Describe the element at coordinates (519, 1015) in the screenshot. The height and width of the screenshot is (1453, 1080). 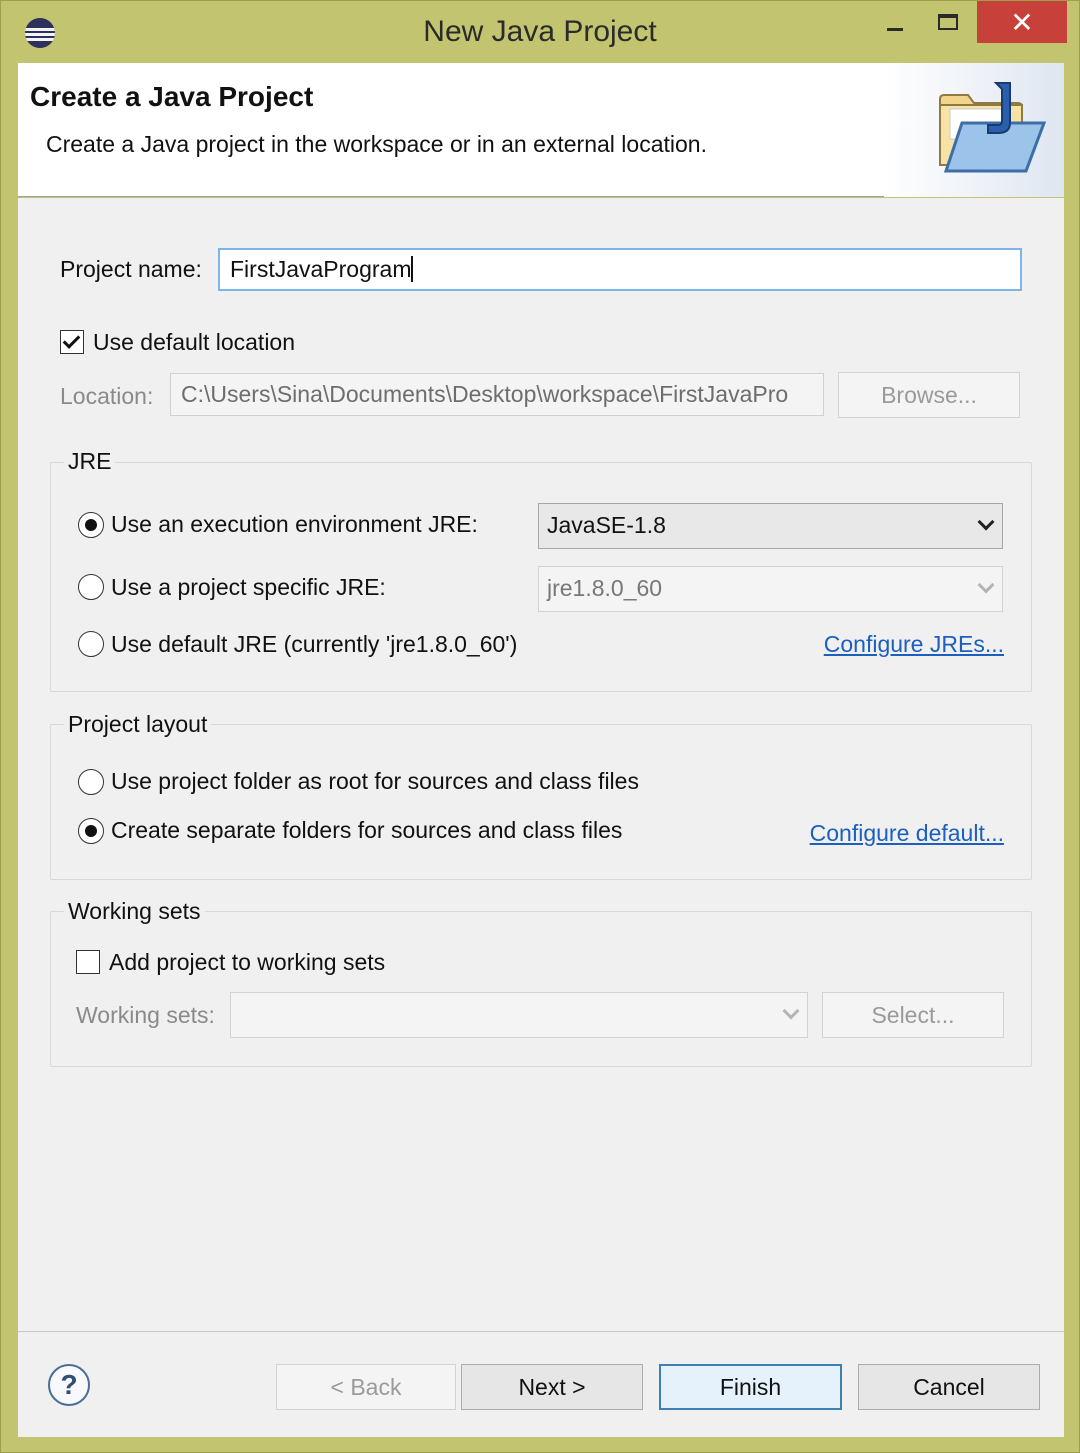
I see `working-sets-select` at that location.